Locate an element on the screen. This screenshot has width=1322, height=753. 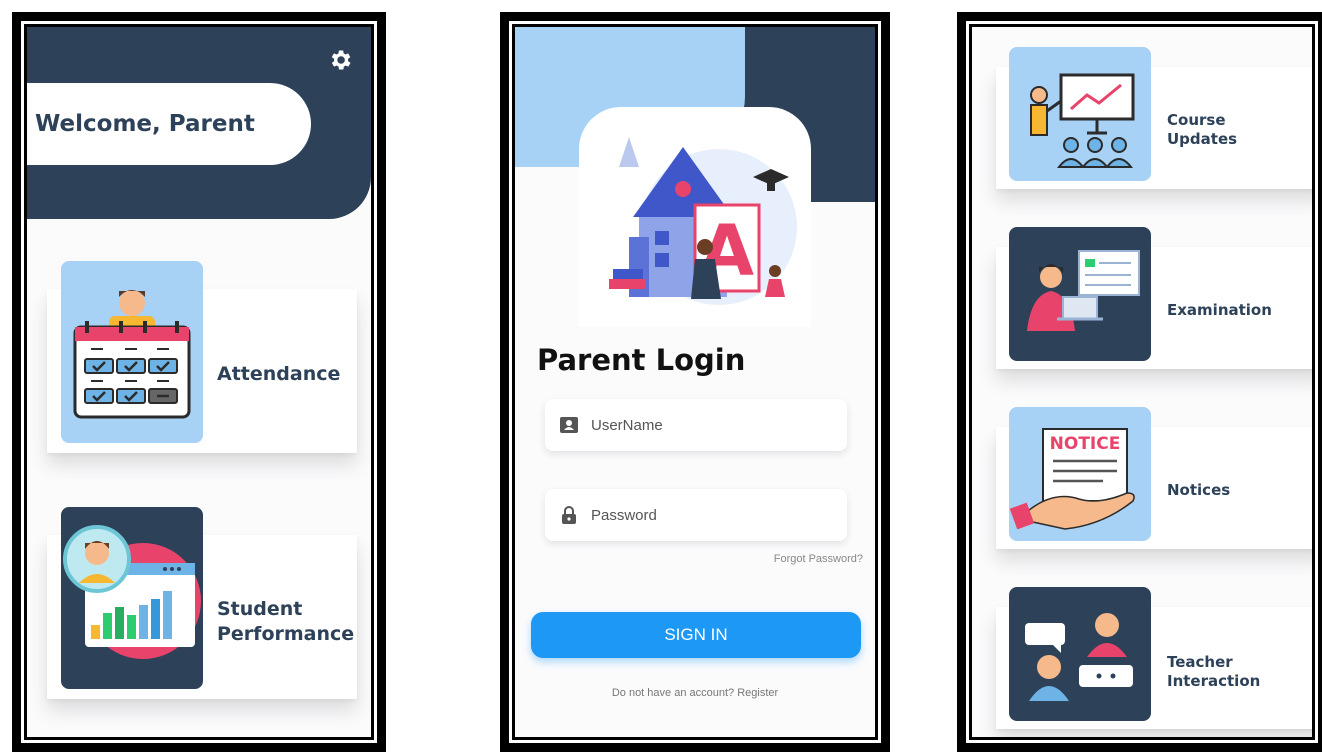
password-input is located at coordinates (711, 515).